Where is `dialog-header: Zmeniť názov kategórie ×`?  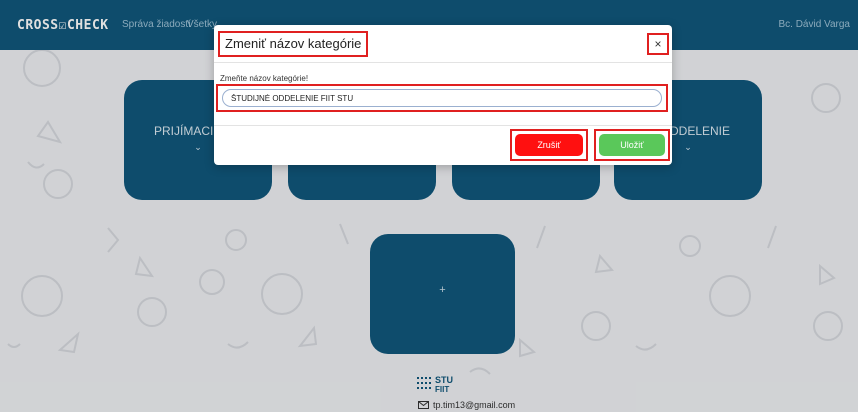
dialog-header: Zmeniť názov kategórie × is located at coordinates (443, 44).